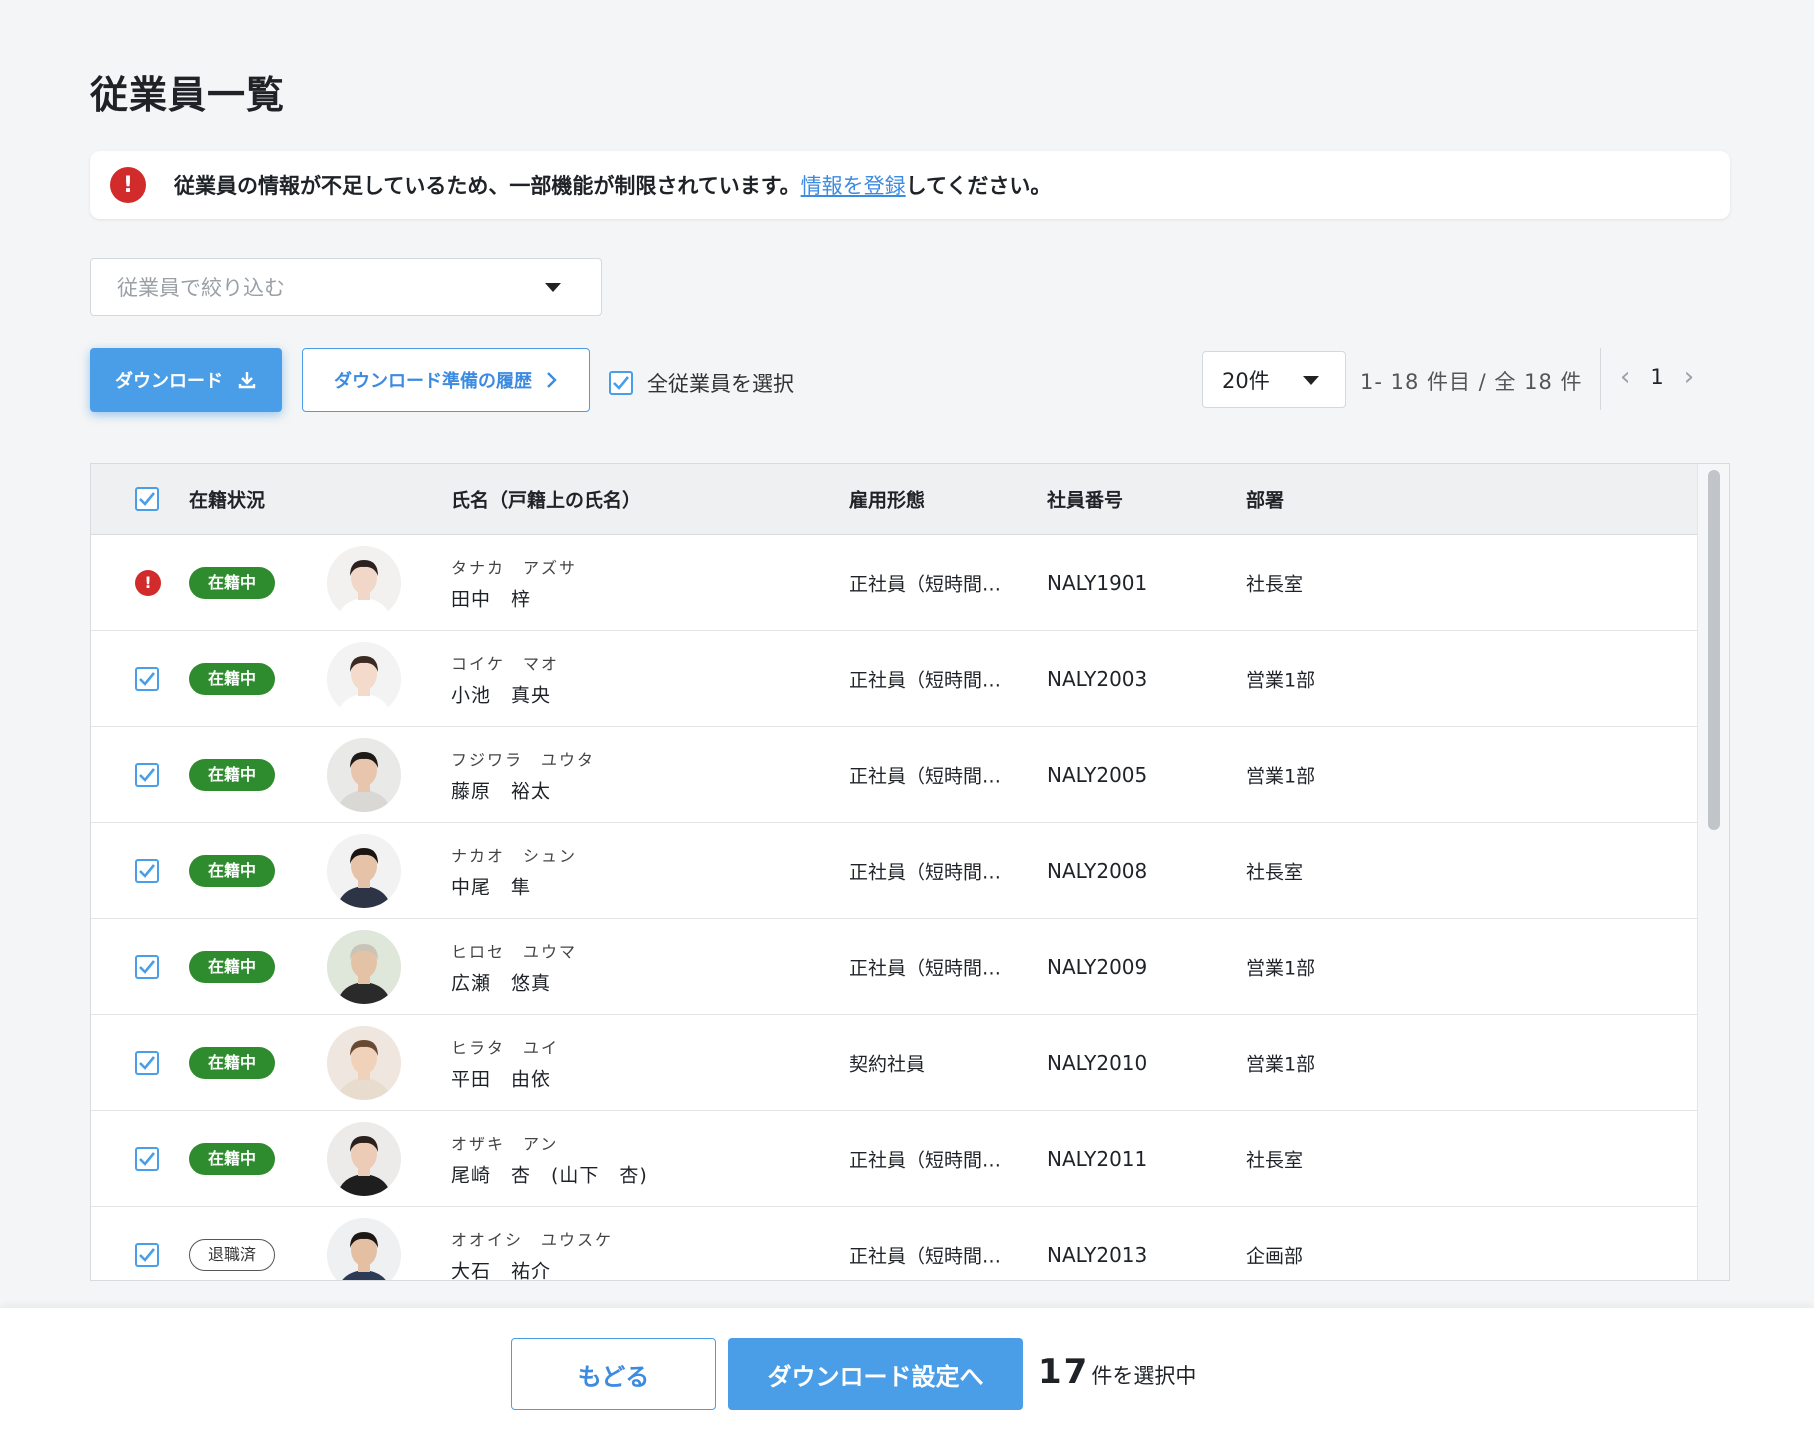 The width and height of the screenshot is (1814, 1436). What do you see at coordinates (169, 381) in the screenshot?
I see `download-button-label: ダウンロード` at bounding box center [169, 381].